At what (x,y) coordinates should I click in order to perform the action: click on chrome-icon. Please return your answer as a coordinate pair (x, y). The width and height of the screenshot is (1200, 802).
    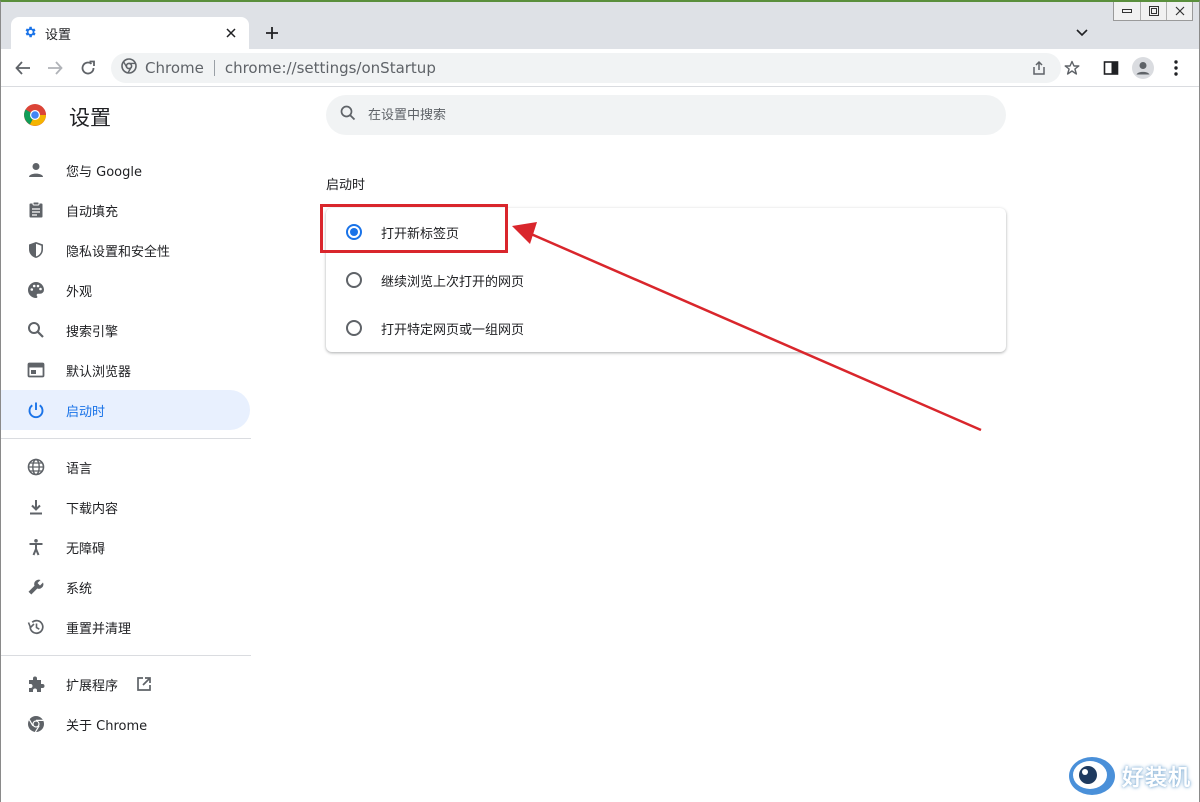
    Looking at the image, I should click on (129, 68).